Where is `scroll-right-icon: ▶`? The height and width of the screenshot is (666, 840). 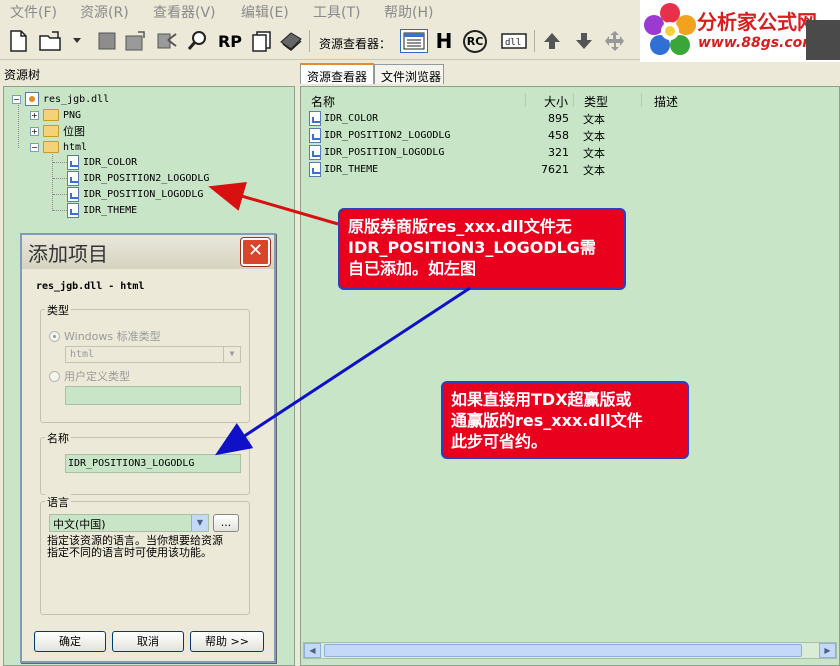
scroll-right-icon: ▶ is located at coordinates (827, 650).